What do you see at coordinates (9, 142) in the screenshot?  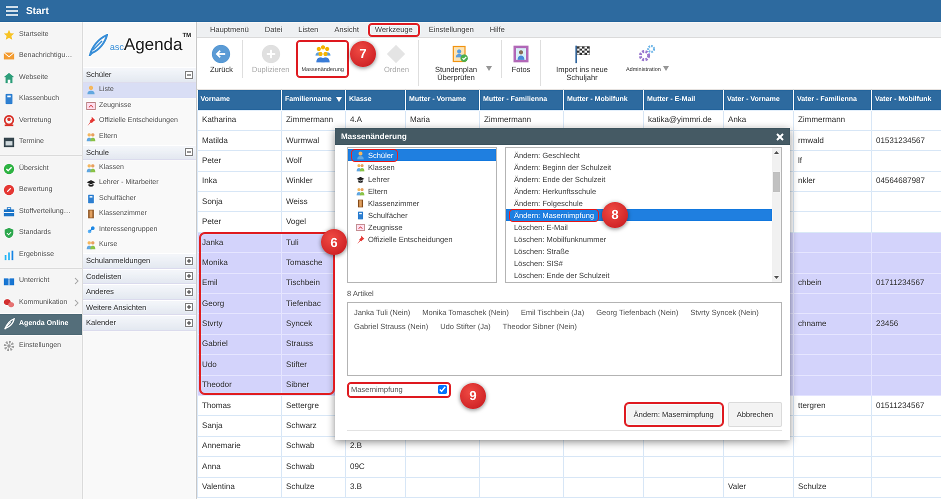 I see `calendar-icon` at bounding box center [9, 142].